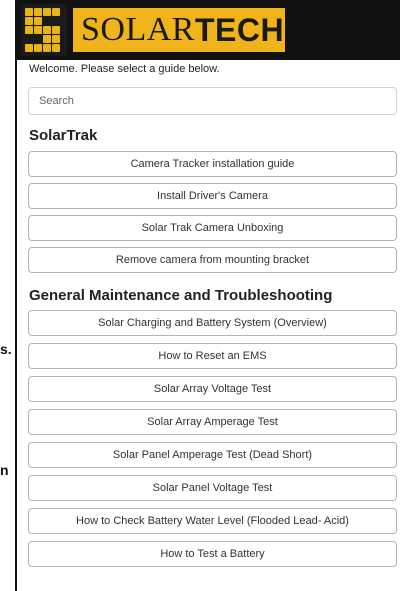 The height and width of the screenshot is (591, 400). I want to click on logo-mark-icon, so click(44, 30).